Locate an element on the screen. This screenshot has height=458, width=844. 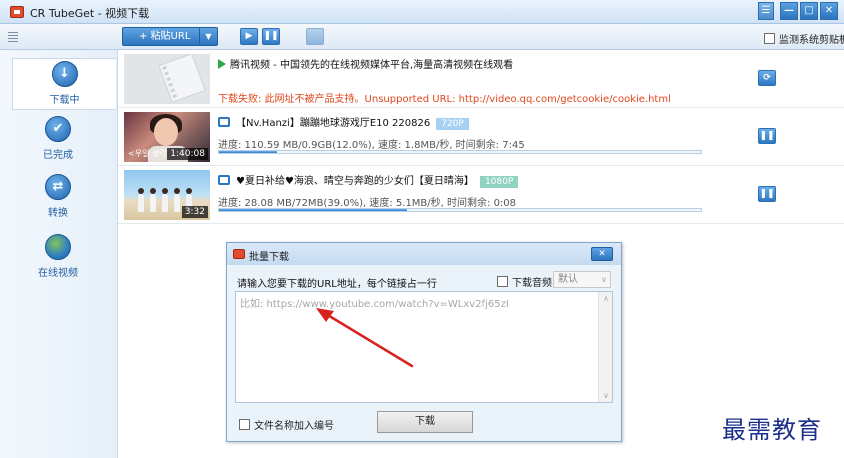
window-title: CR TubeGet - 视频下载 is located at coordinates (90, 13).